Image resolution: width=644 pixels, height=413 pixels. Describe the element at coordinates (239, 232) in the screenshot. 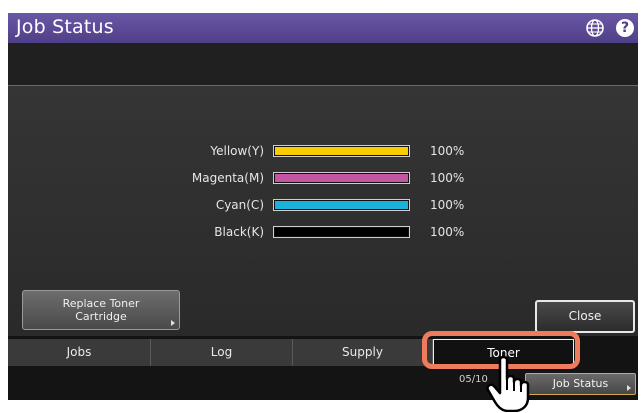

I see `toner-label: Black(K)` at that location.